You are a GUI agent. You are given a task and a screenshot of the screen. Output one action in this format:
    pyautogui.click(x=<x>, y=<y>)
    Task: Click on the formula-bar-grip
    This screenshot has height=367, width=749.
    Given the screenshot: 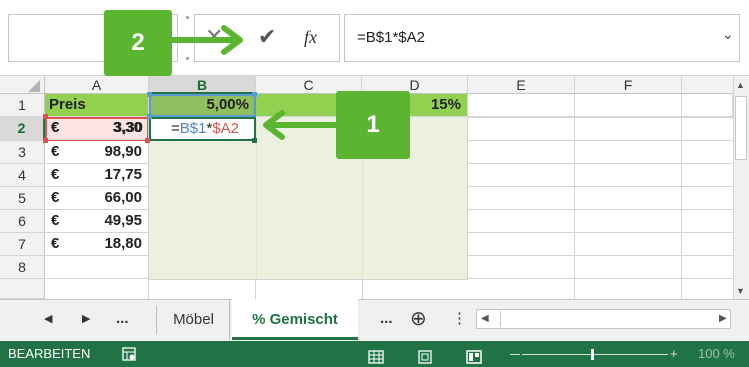 What is the action you would take?
    pyautogui.click(x=187, y=38)
    